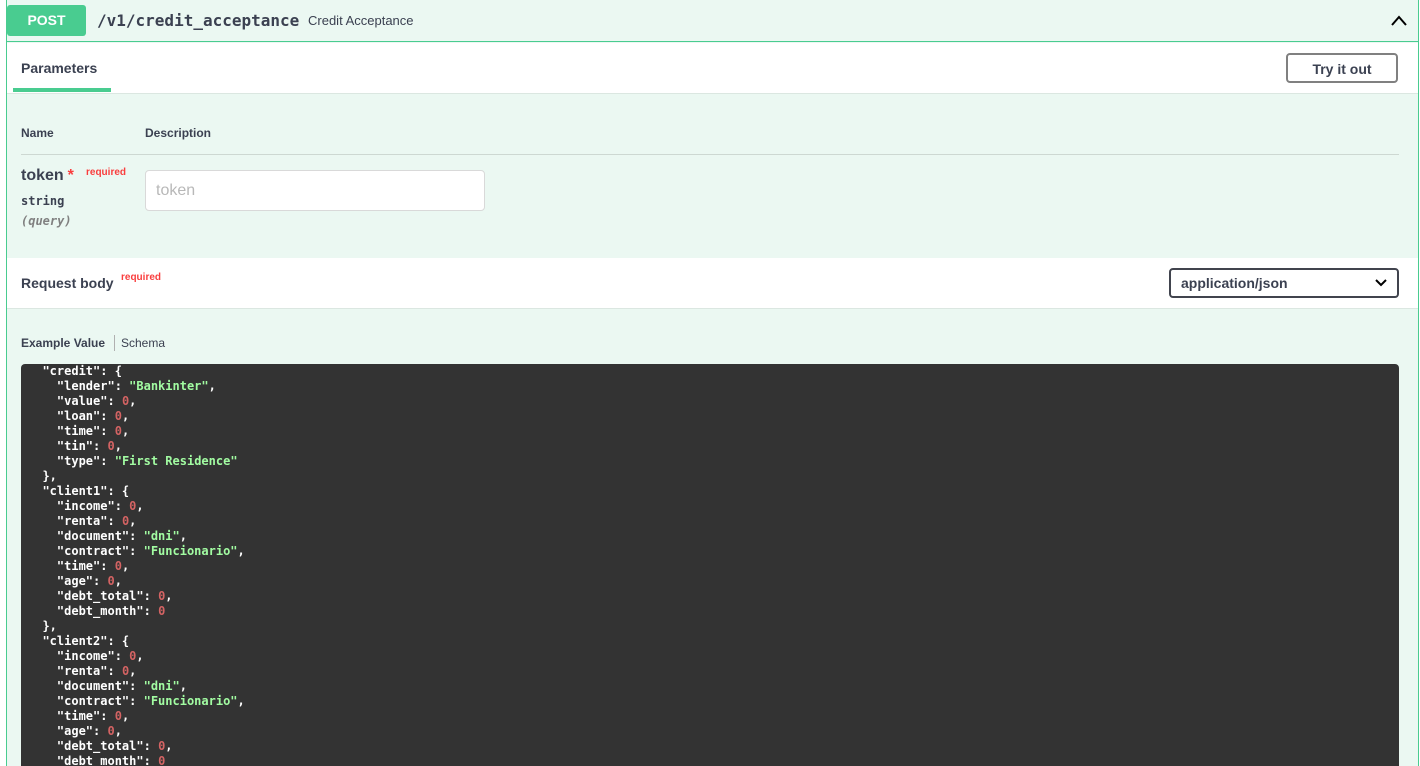 The width and height of the screenshot is (1420, 766). What do you see at coordinates (37, 133) in the screenshot?
I see `column-header-name: Name` at bounding box center [37, 133].